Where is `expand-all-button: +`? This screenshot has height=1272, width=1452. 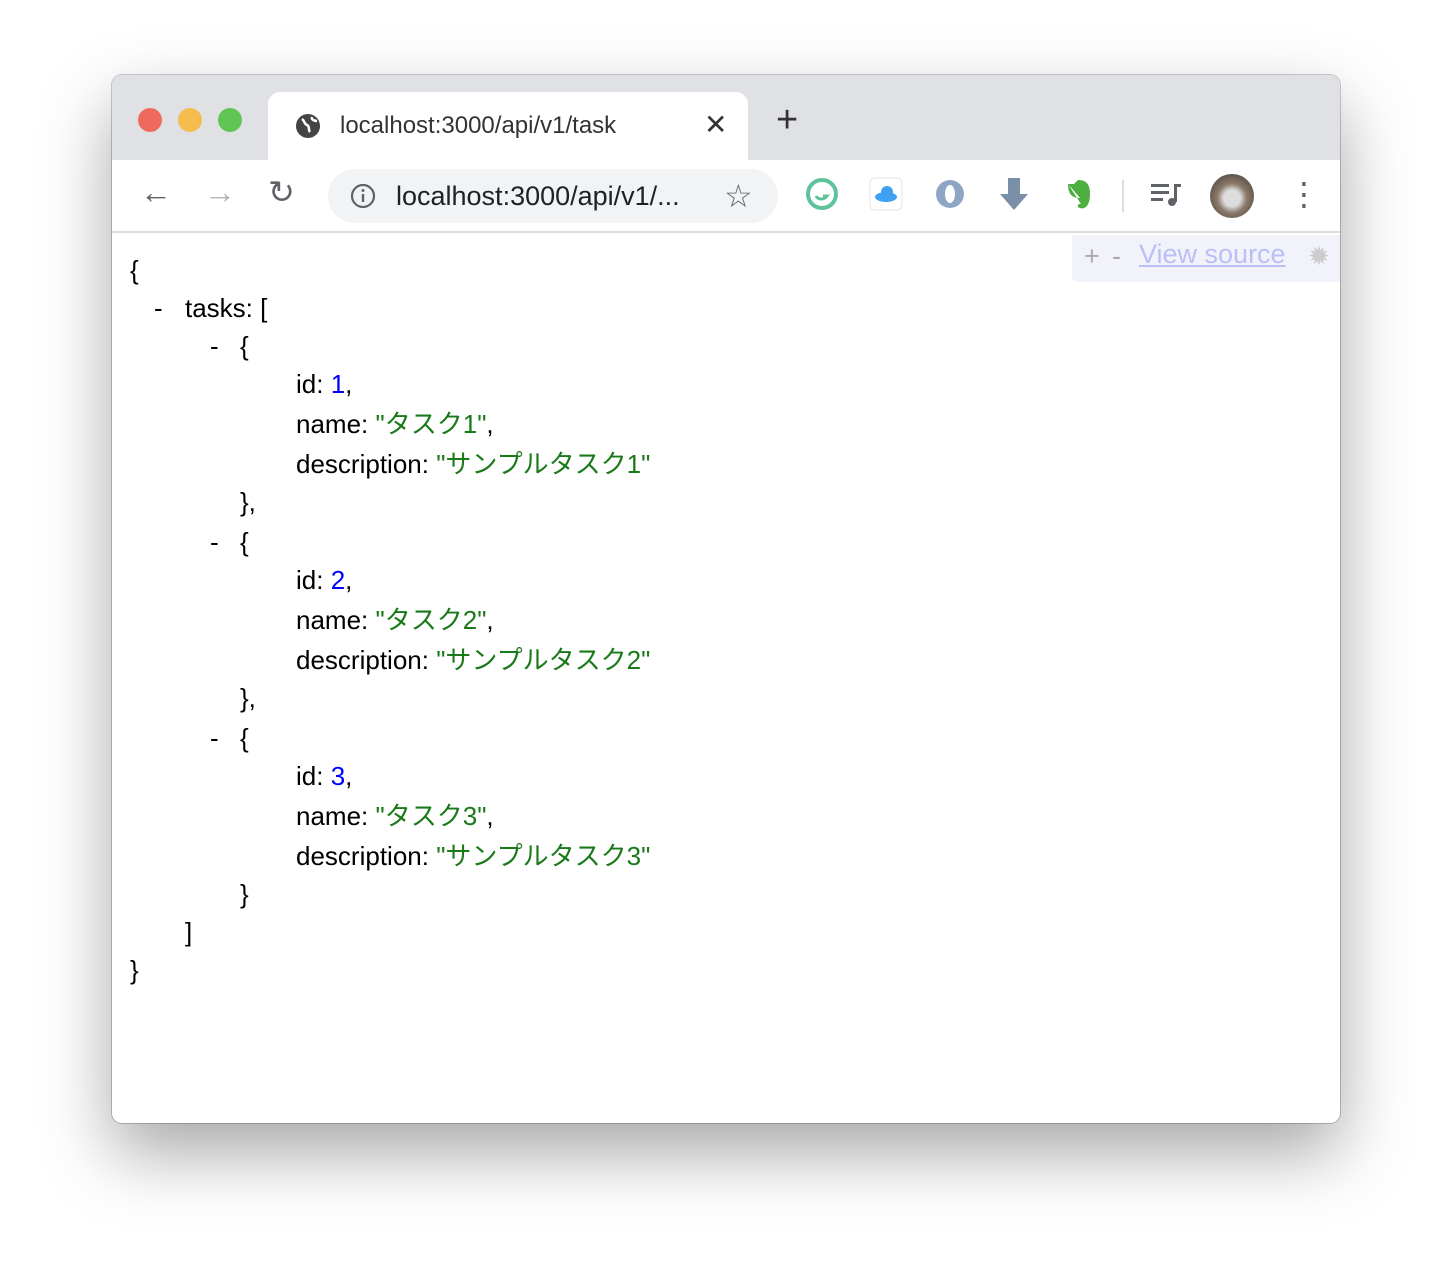 expand-all-button: + is located at coordinates (1092, 256).